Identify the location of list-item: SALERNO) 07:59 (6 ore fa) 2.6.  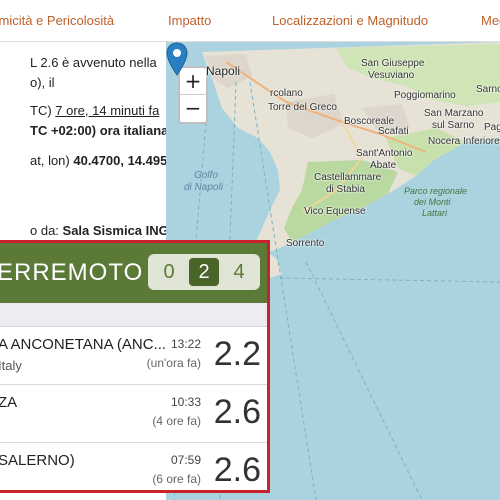
(133, 466).